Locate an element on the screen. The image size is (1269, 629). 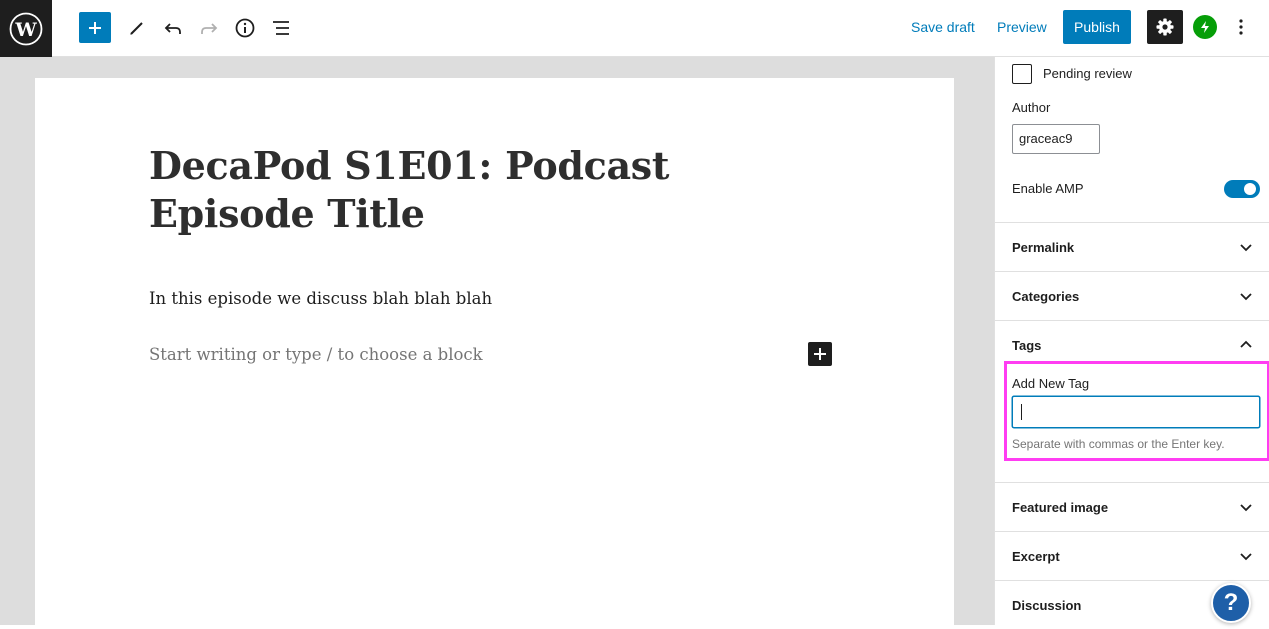
inline-add-block-button is located at coordinates (820, 354).